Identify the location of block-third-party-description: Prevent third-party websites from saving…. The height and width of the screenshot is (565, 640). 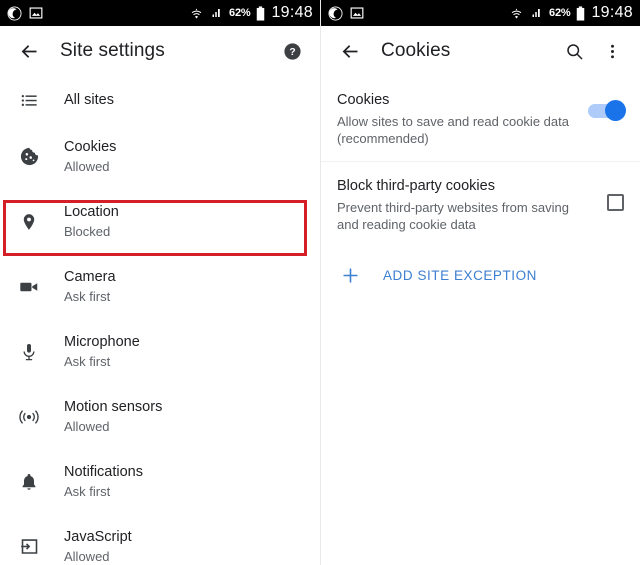
(453, 216).